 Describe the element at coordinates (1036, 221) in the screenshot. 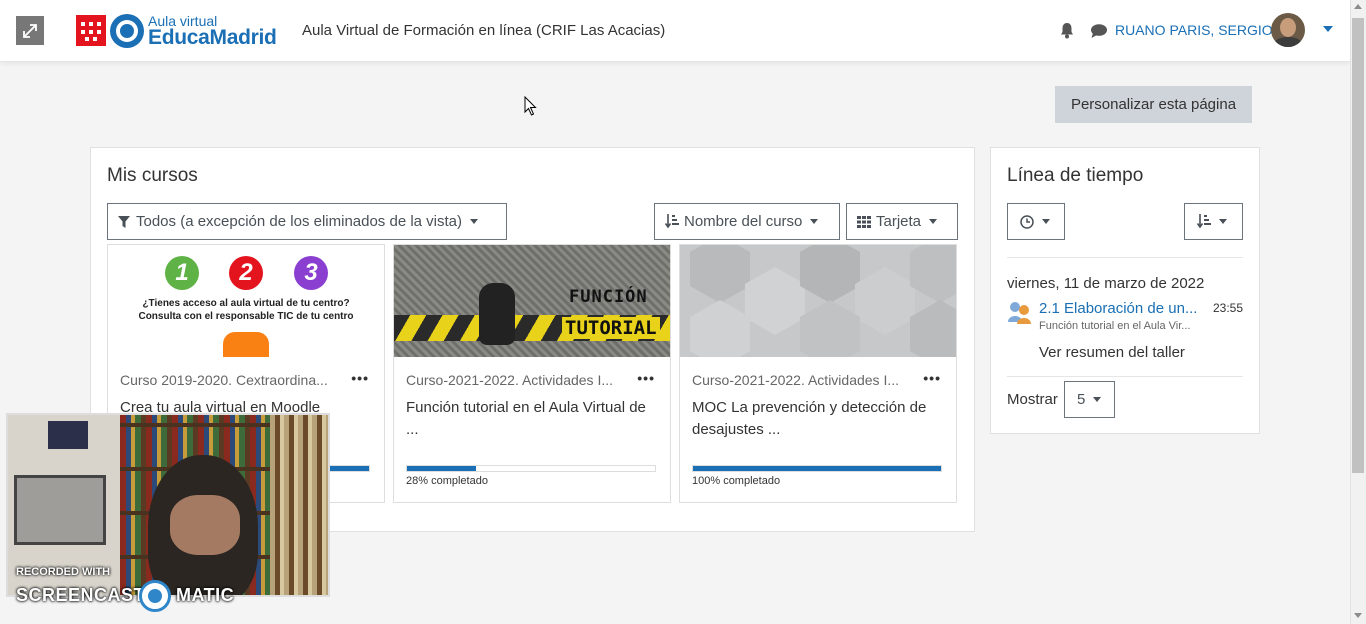

I see `timeline-filter-dropdown` at that location.